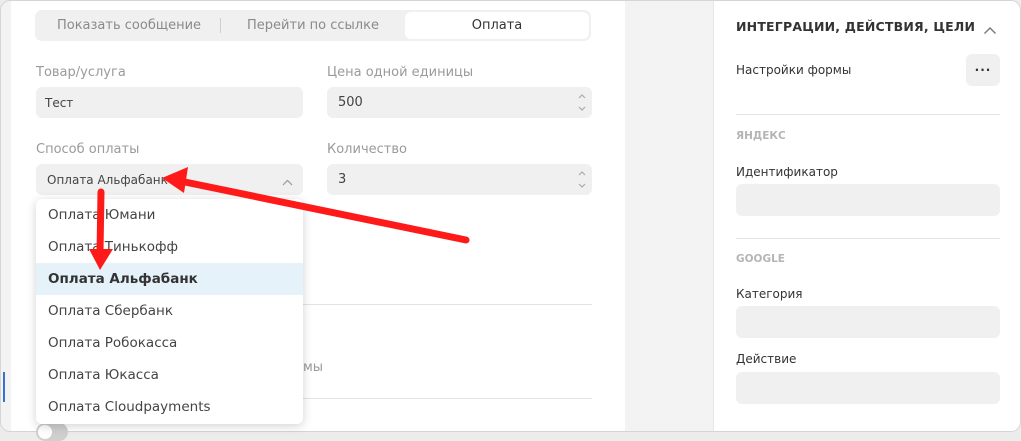 Image resolution: width=1021 pixels, height=441 pixels. What do you see at coordinates (761, 136) in the screenshot?
I see `yandex-caption: ЯНДЕКС` at bounding box center [761, 136].